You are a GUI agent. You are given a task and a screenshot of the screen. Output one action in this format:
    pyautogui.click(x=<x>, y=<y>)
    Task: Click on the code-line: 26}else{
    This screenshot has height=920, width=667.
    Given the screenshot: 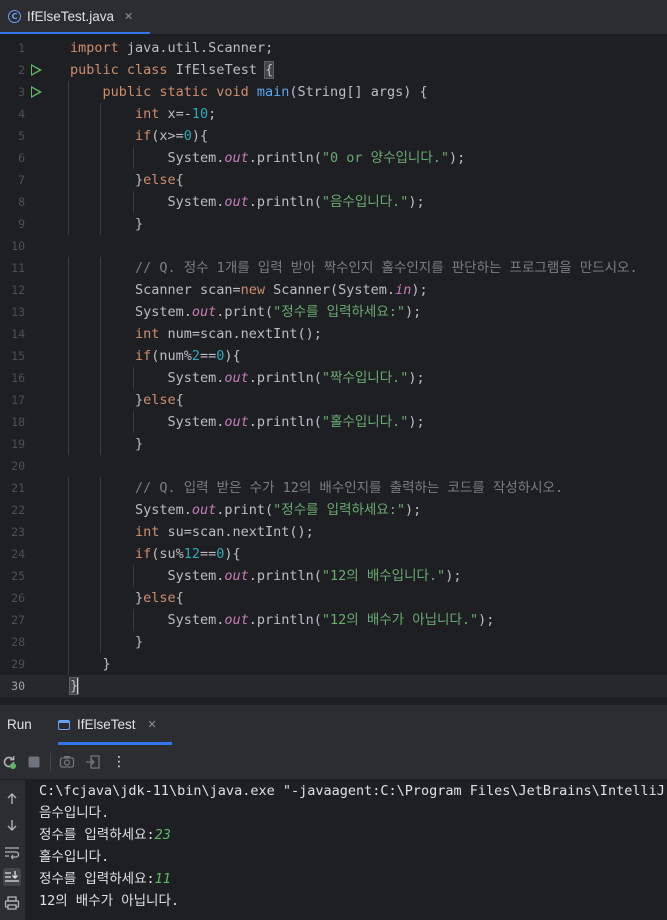 What is the action you would take?
    pyautogui.click(x=333, y=598)
    